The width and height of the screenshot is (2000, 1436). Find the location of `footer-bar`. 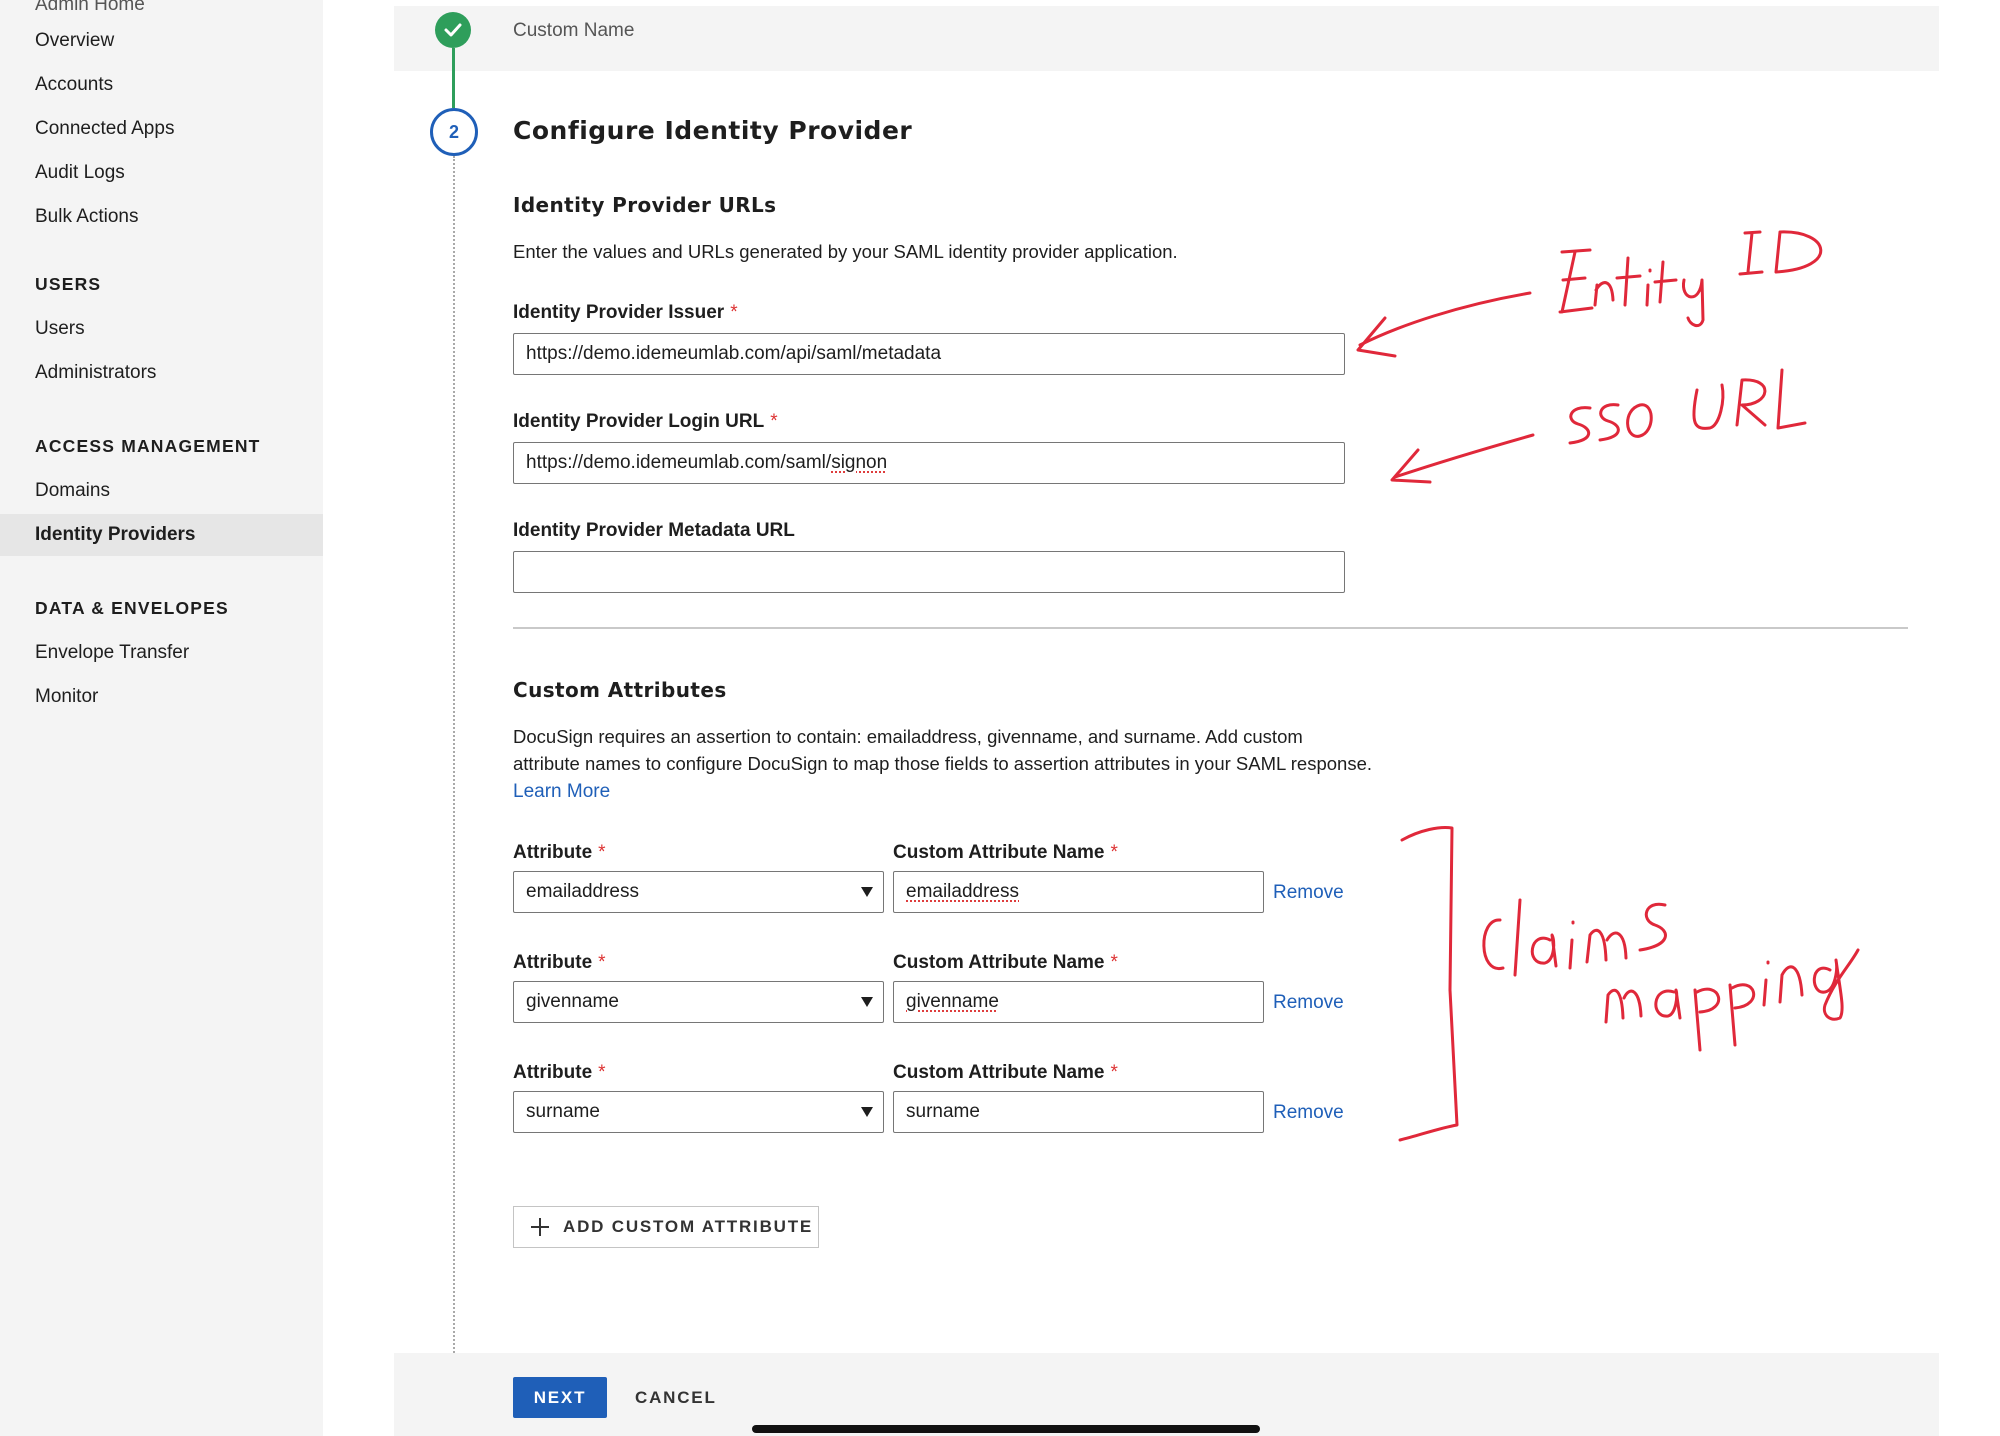

footer-bar is located at coordinates (1166, 1394).